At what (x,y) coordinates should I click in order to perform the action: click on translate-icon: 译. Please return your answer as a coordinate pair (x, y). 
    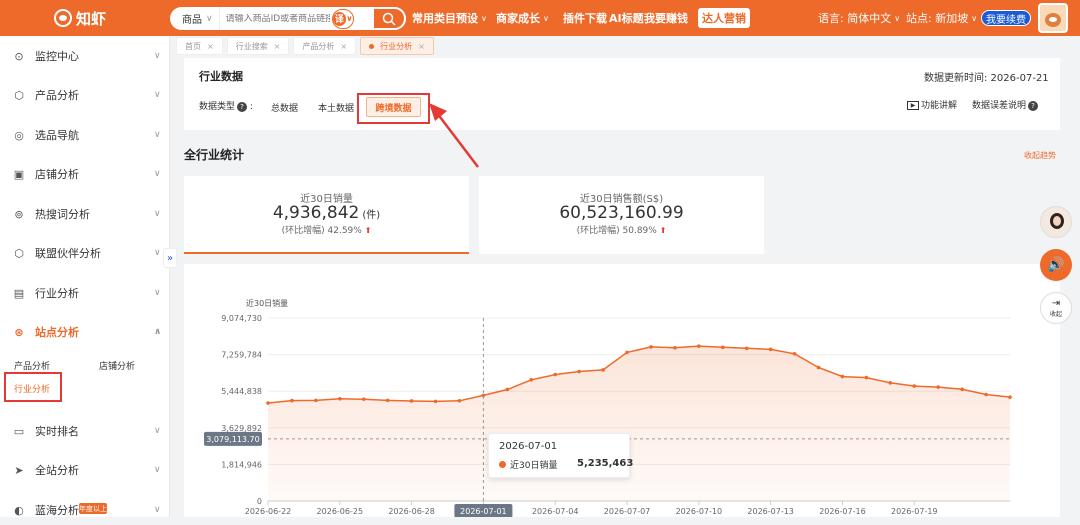
    Looking at the image, I should click on (339, 18).